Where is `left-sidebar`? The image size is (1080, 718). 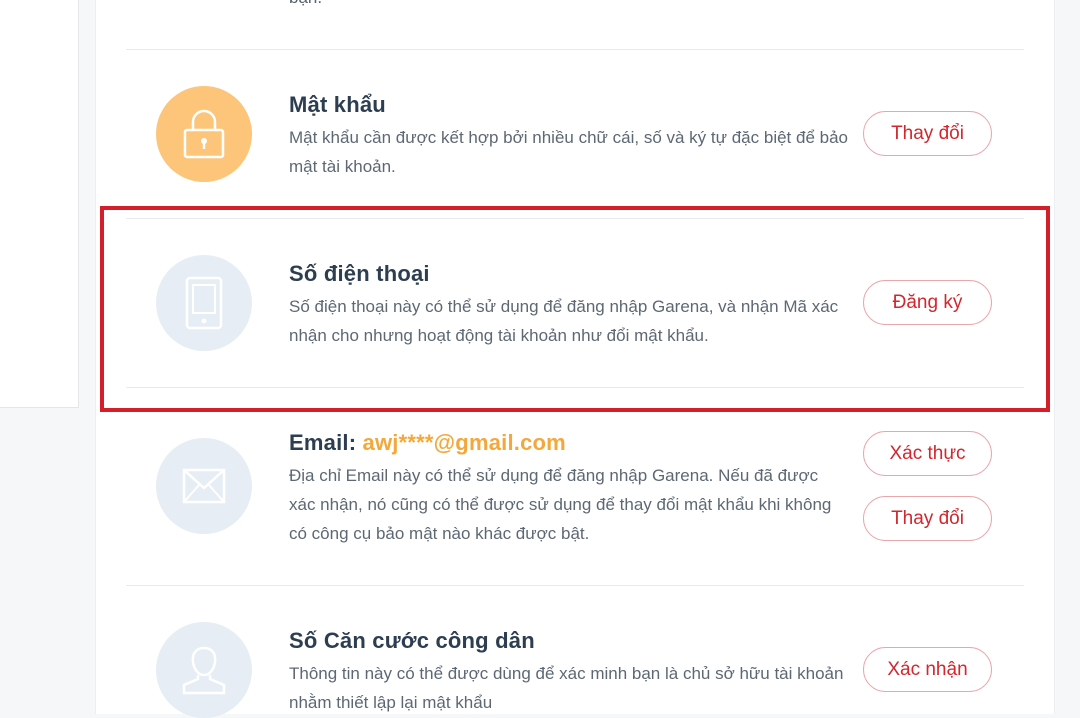 left-sidebar is located at coordinates (39, 204).